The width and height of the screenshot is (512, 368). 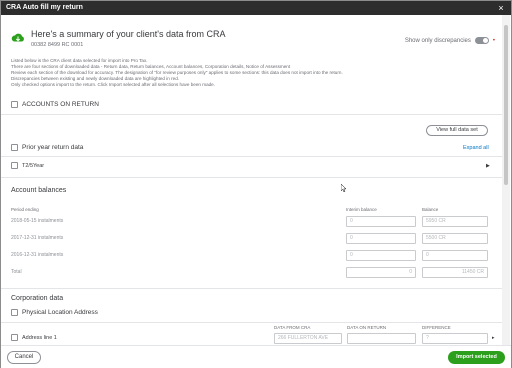 I want to click on balance-header: Balance, so click(x=430, y=209).